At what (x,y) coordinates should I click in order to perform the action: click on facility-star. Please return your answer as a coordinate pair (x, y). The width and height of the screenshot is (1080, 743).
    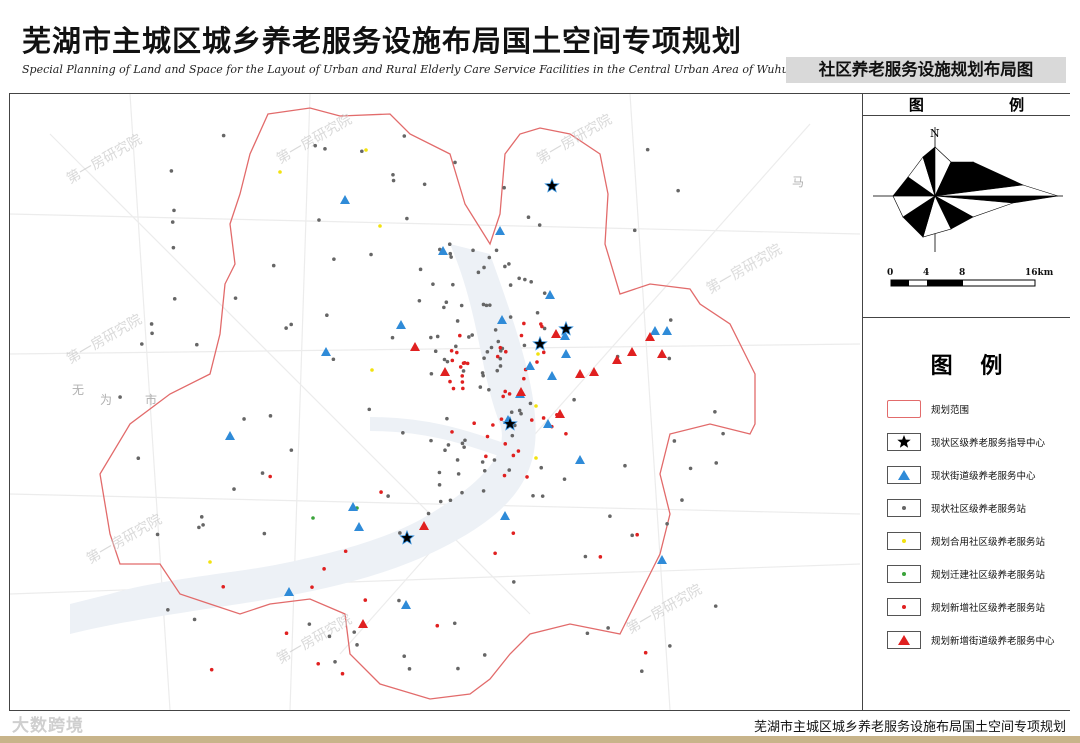
    Looking at the image, I should click on (566, 328).